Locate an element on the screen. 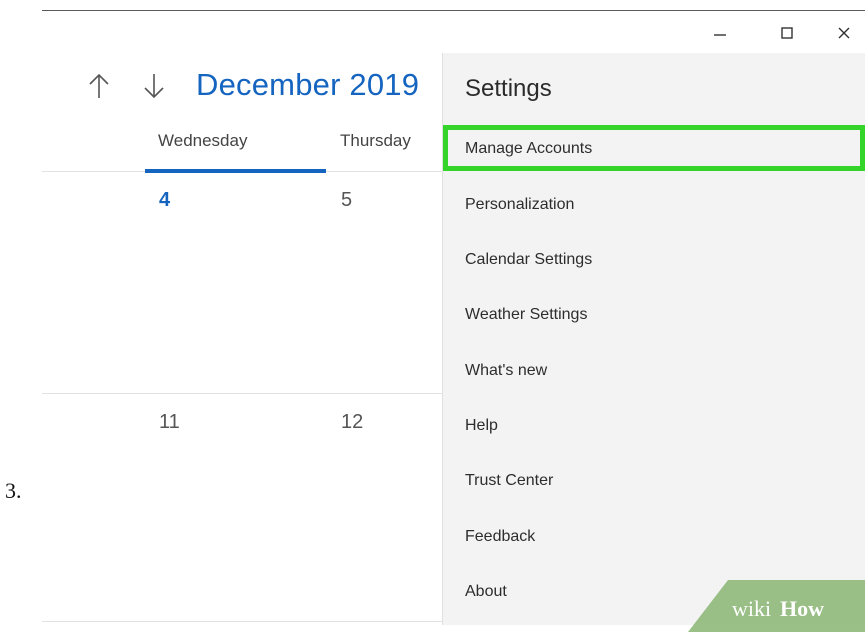 The image size is (865, 637). today-indicator is located at coordinates (235, 171).